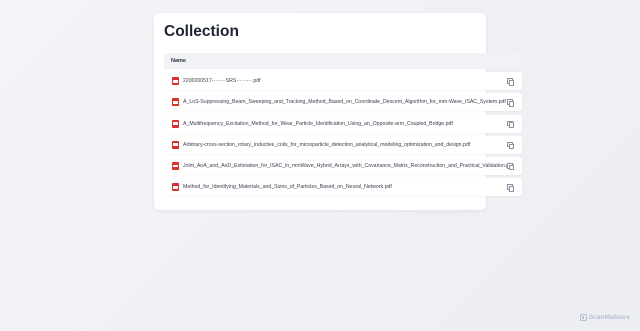  I want to click on watermark-text: ScanMalware, so click(609, 317).